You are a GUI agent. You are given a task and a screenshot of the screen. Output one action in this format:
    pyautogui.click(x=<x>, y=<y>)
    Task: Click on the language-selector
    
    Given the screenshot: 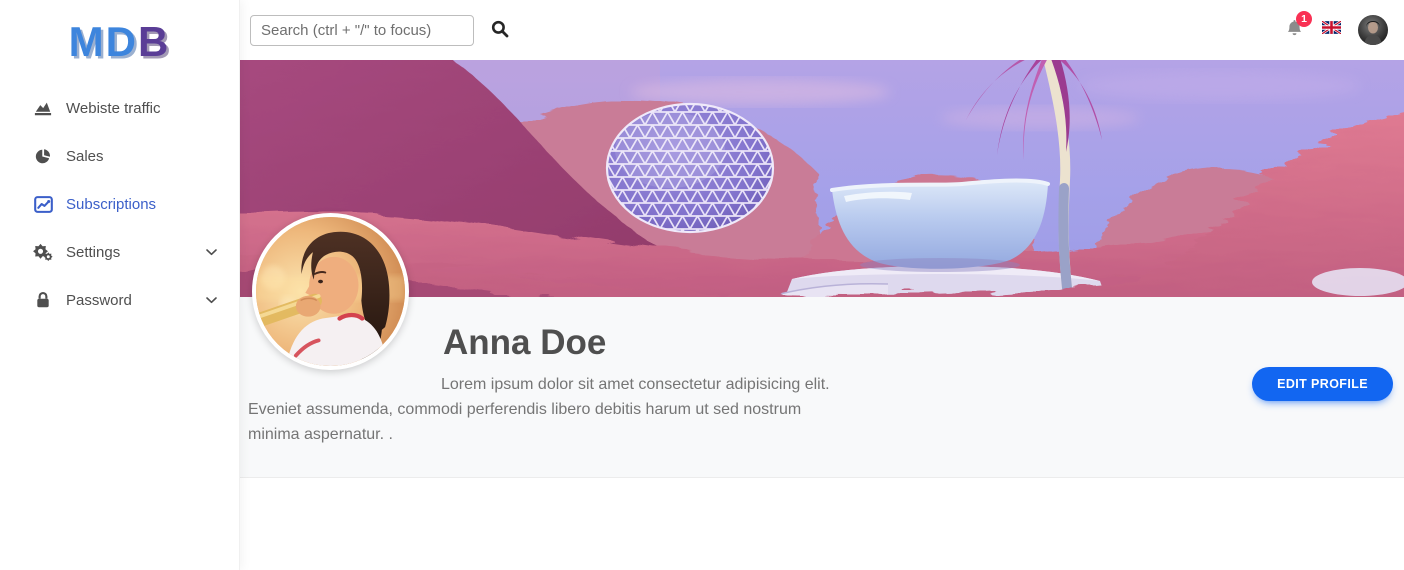 What is the action you would take?
    pyautogui.click(x=1331, y=29)
    